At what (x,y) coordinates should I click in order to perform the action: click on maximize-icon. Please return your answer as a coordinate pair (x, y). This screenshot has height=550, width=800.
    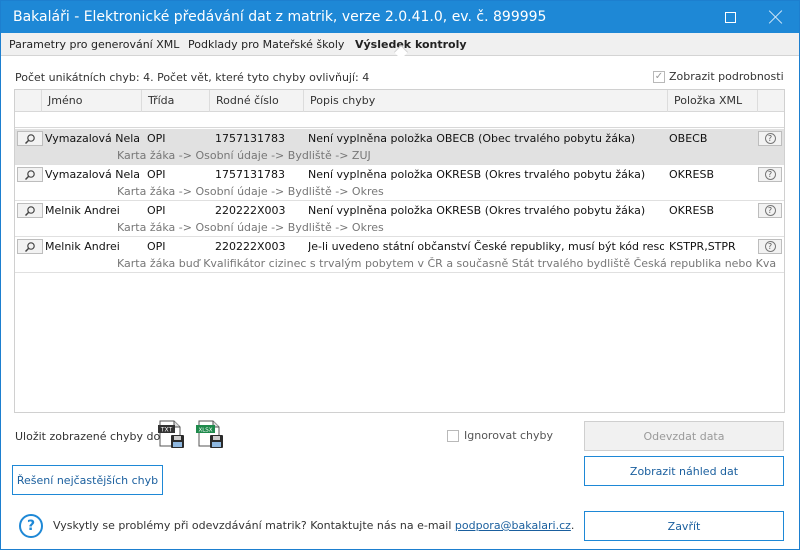
    Looking at the image, I should click on (730, 17).